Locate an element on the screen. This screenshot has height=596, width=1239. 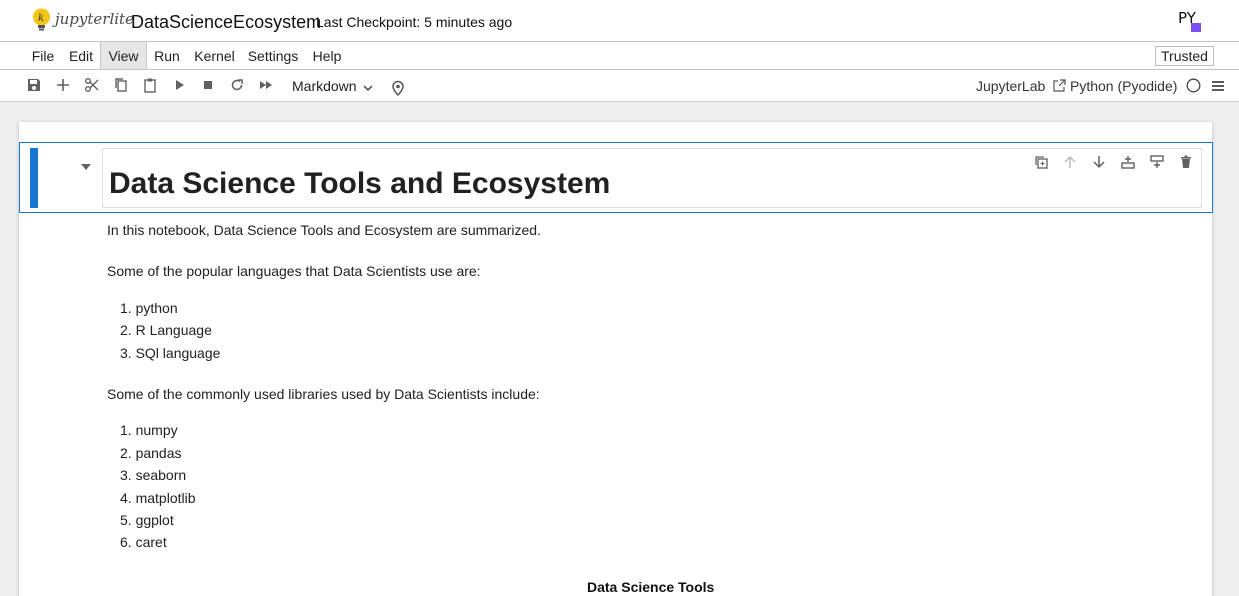
collapse-caret-icon is located at coordinates (86, 167).